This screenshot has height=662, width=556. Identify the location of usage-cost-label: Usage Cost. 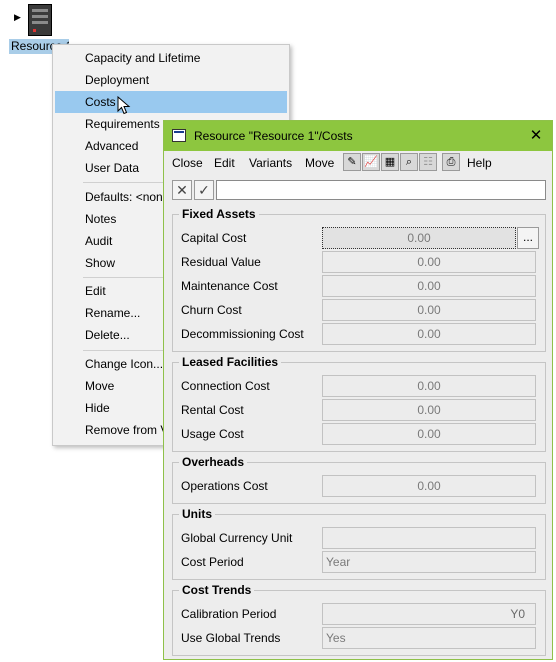
(212, 434).